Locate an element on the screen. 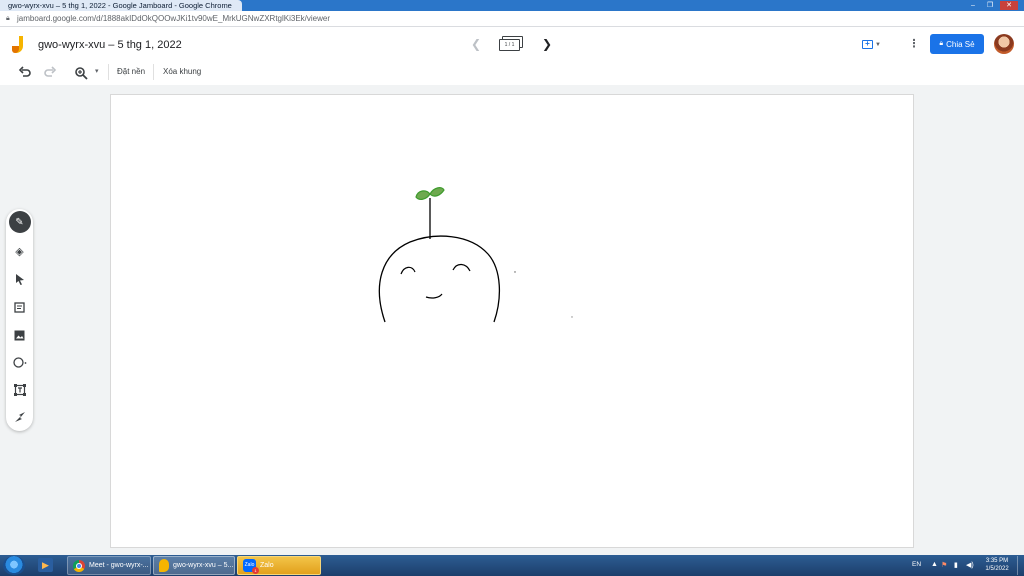  action-center-flag-icon: ⚑ is located at coordinates (944, 565).